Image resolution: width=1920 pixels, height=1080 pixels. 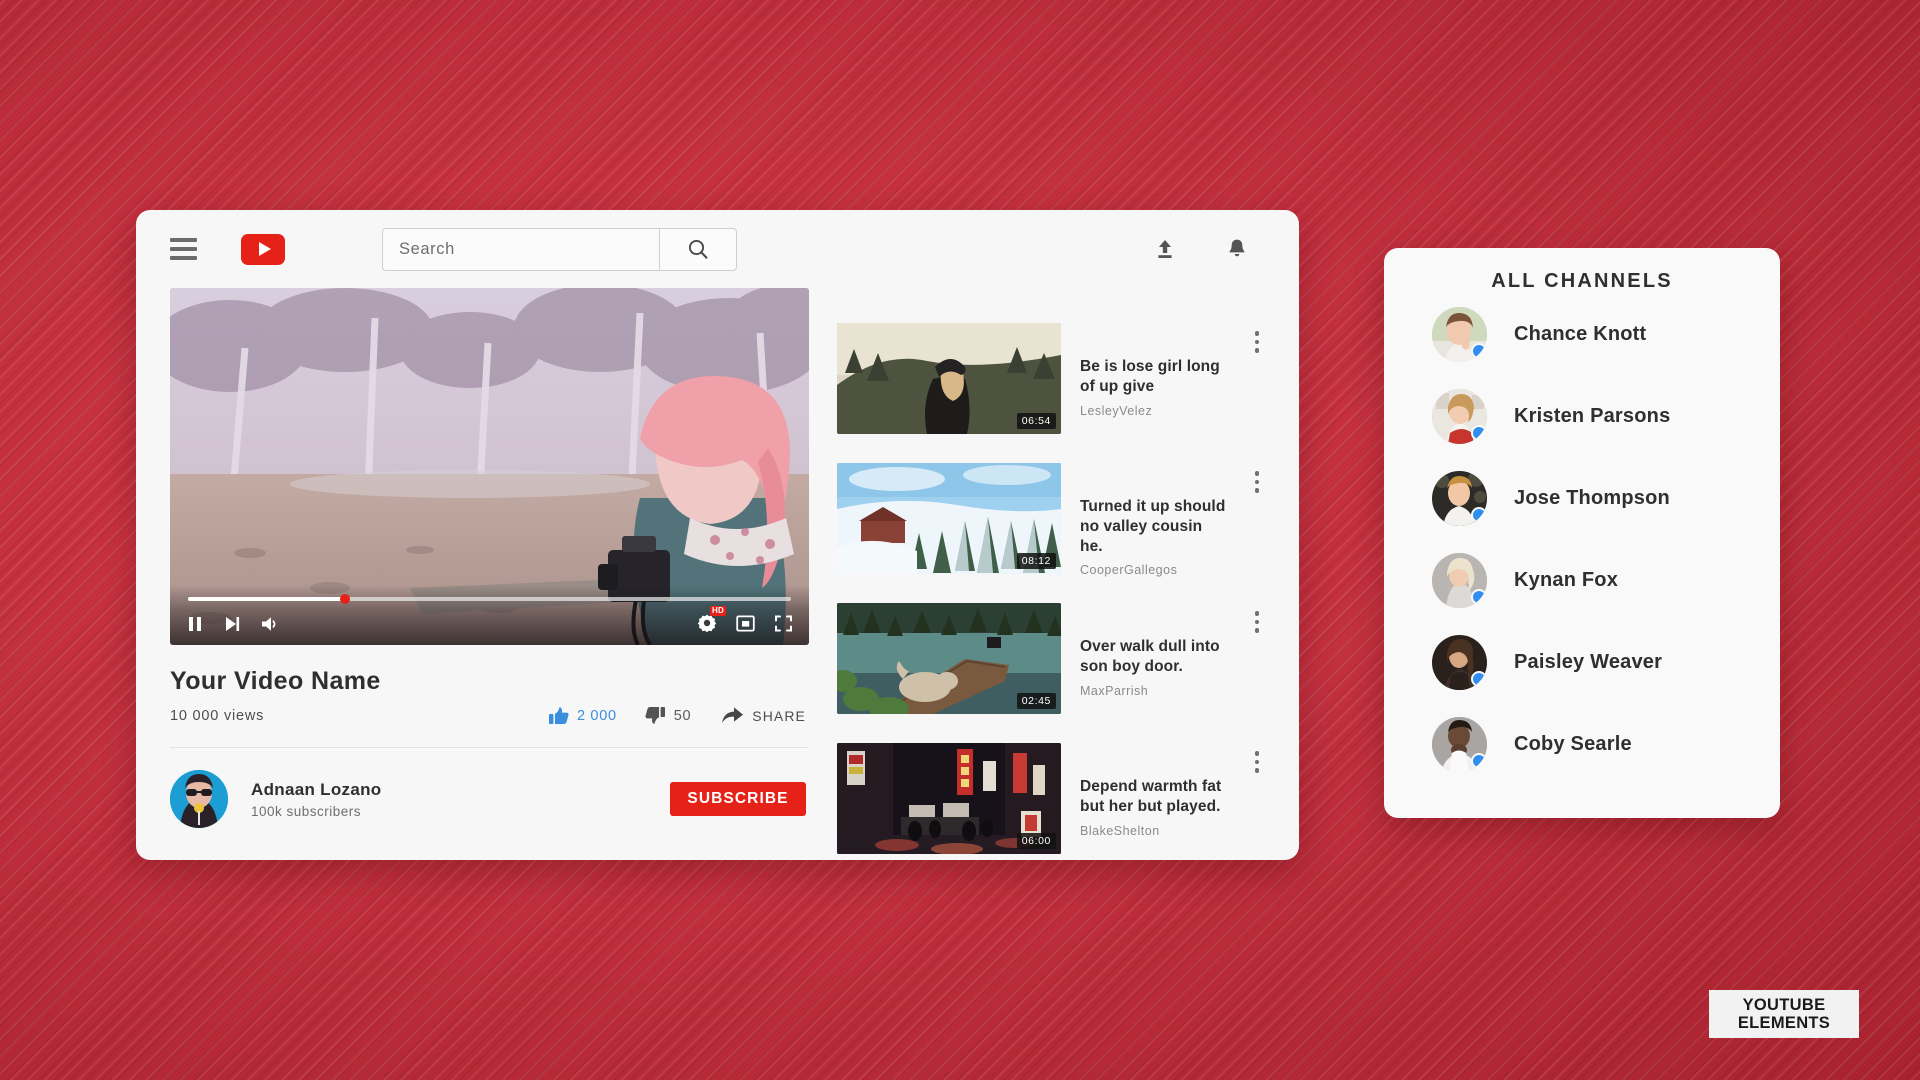 What do you see at coordinates (1036, 421) in the screenshot?
I see `video-duration: 06:54` at bounding box center [1036, 421].